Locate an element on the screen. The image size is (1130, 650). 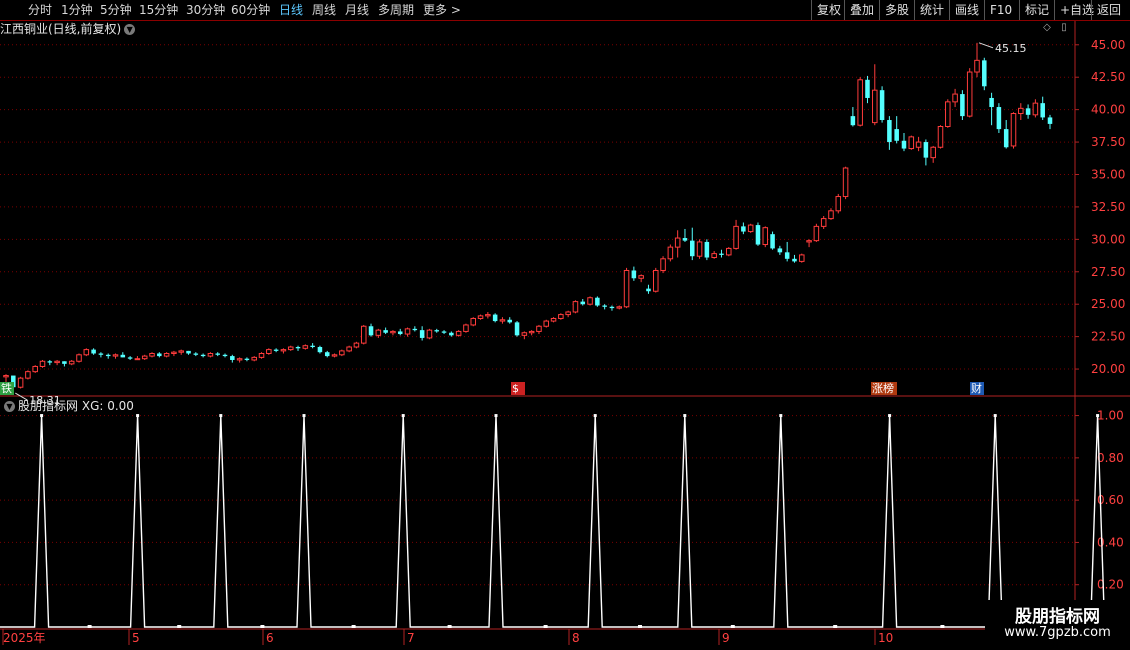
toolbar-button-2: 多股 is located at coordinates (896, 10).